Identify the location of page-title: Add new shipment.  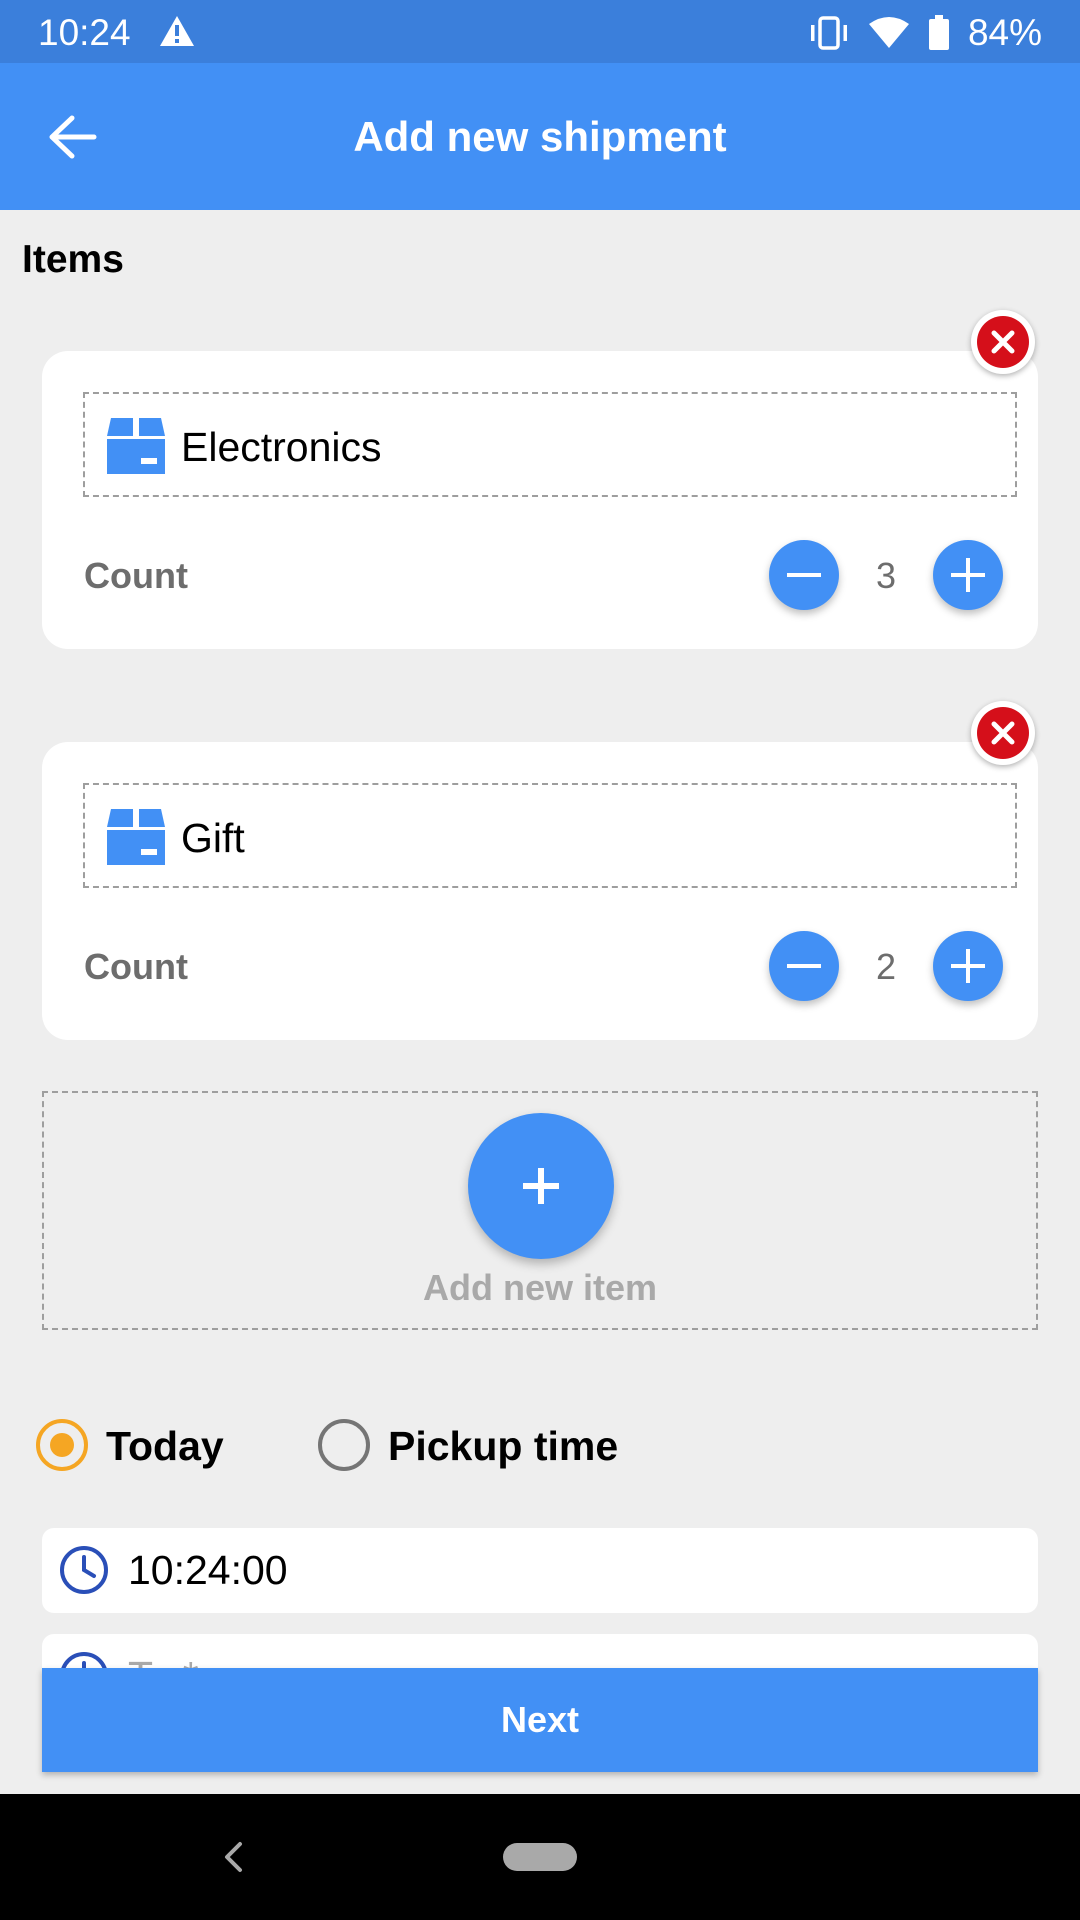
(540, 136).